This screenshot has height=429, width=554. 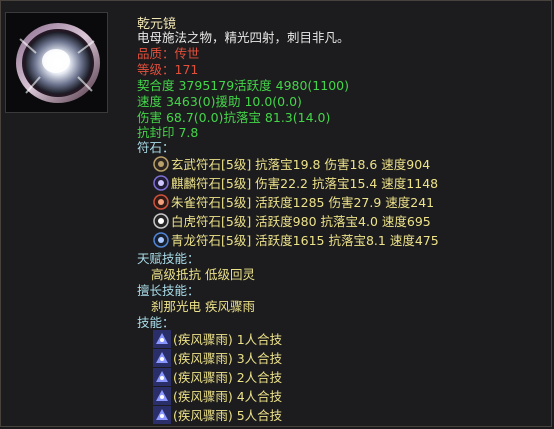 I want to click on skill-text: (疾风骤雨) 5人合技, so click(x=228, y=415).